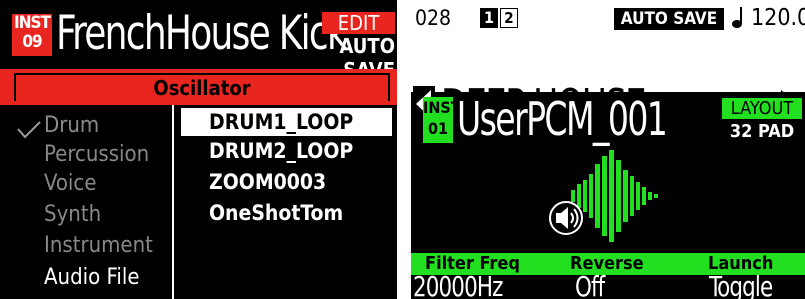 This screenshot has height=299, width=805. I want to click on layout-indicator: LAYOUT 32 PAD, so click(762, 121).